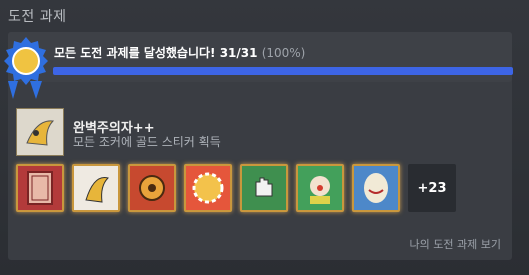  I want to click on progress-percent: (100%), so click(283, 53).